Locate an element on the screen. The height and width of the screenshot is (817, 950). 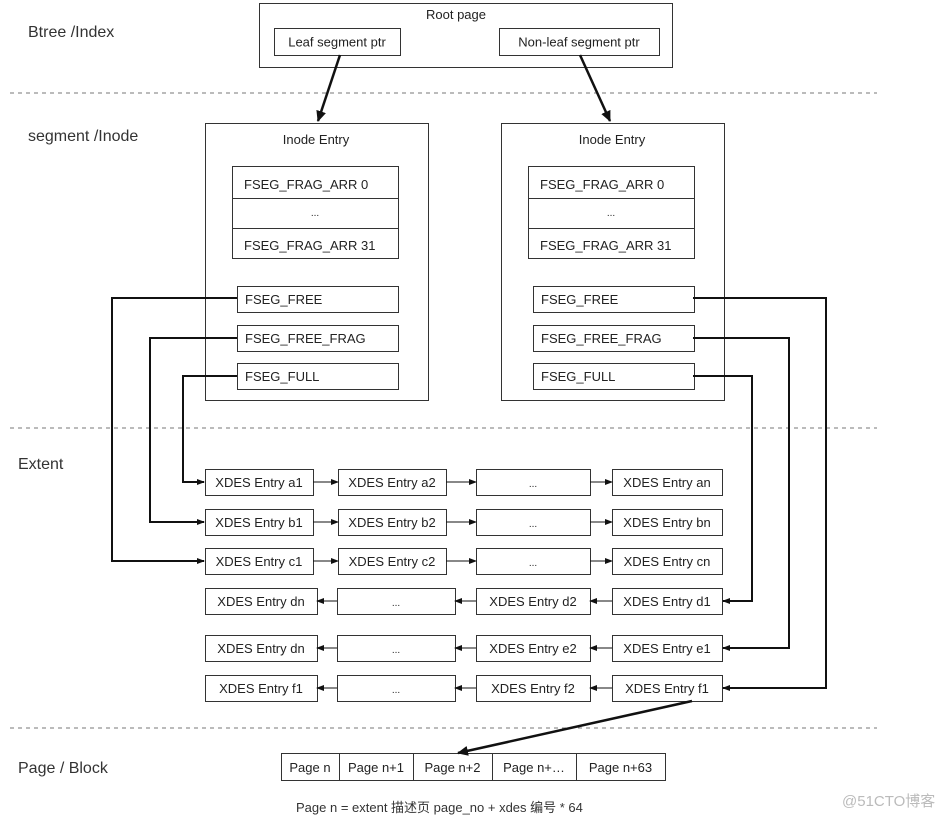
root-page-title: Root page is located at coordinates (456, 14).